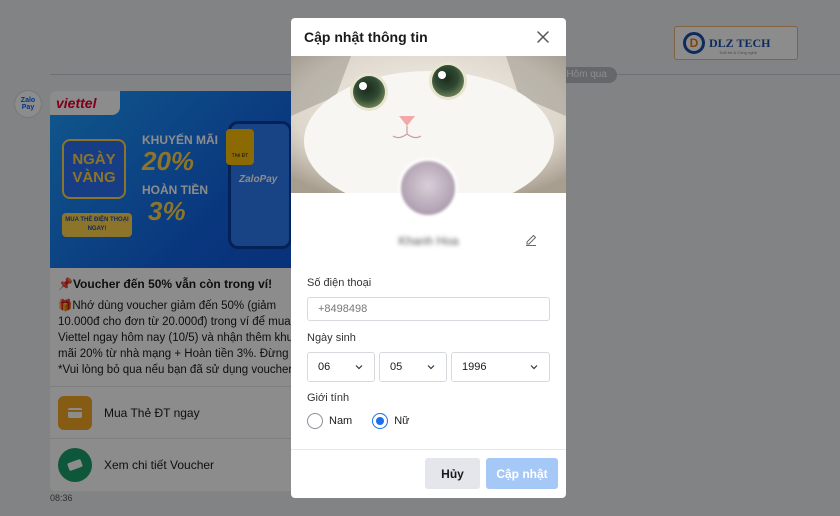  Describe the element at coordinates (452, 473) in the screenshot. I see `cancel-button: Hủy` at that location.